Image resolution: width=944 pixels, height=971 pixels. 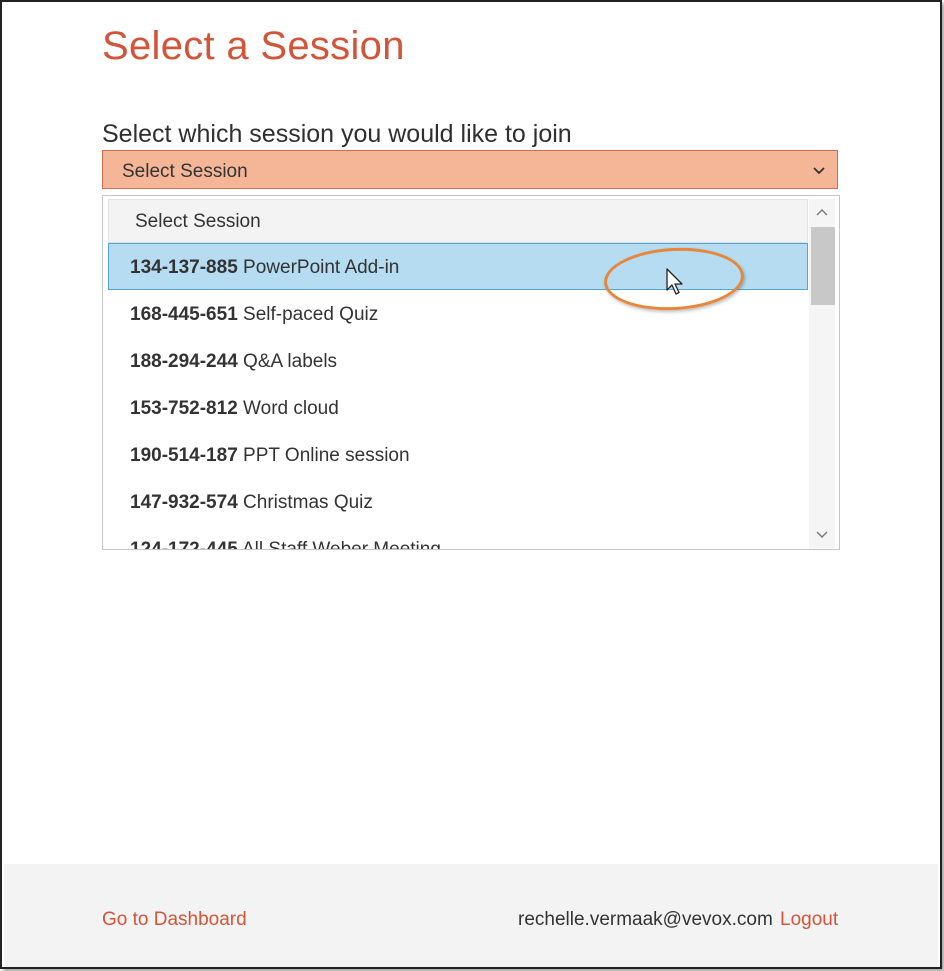 I want to click on session-name: All Staff Weber Meeting, so click(x=341, y=544).